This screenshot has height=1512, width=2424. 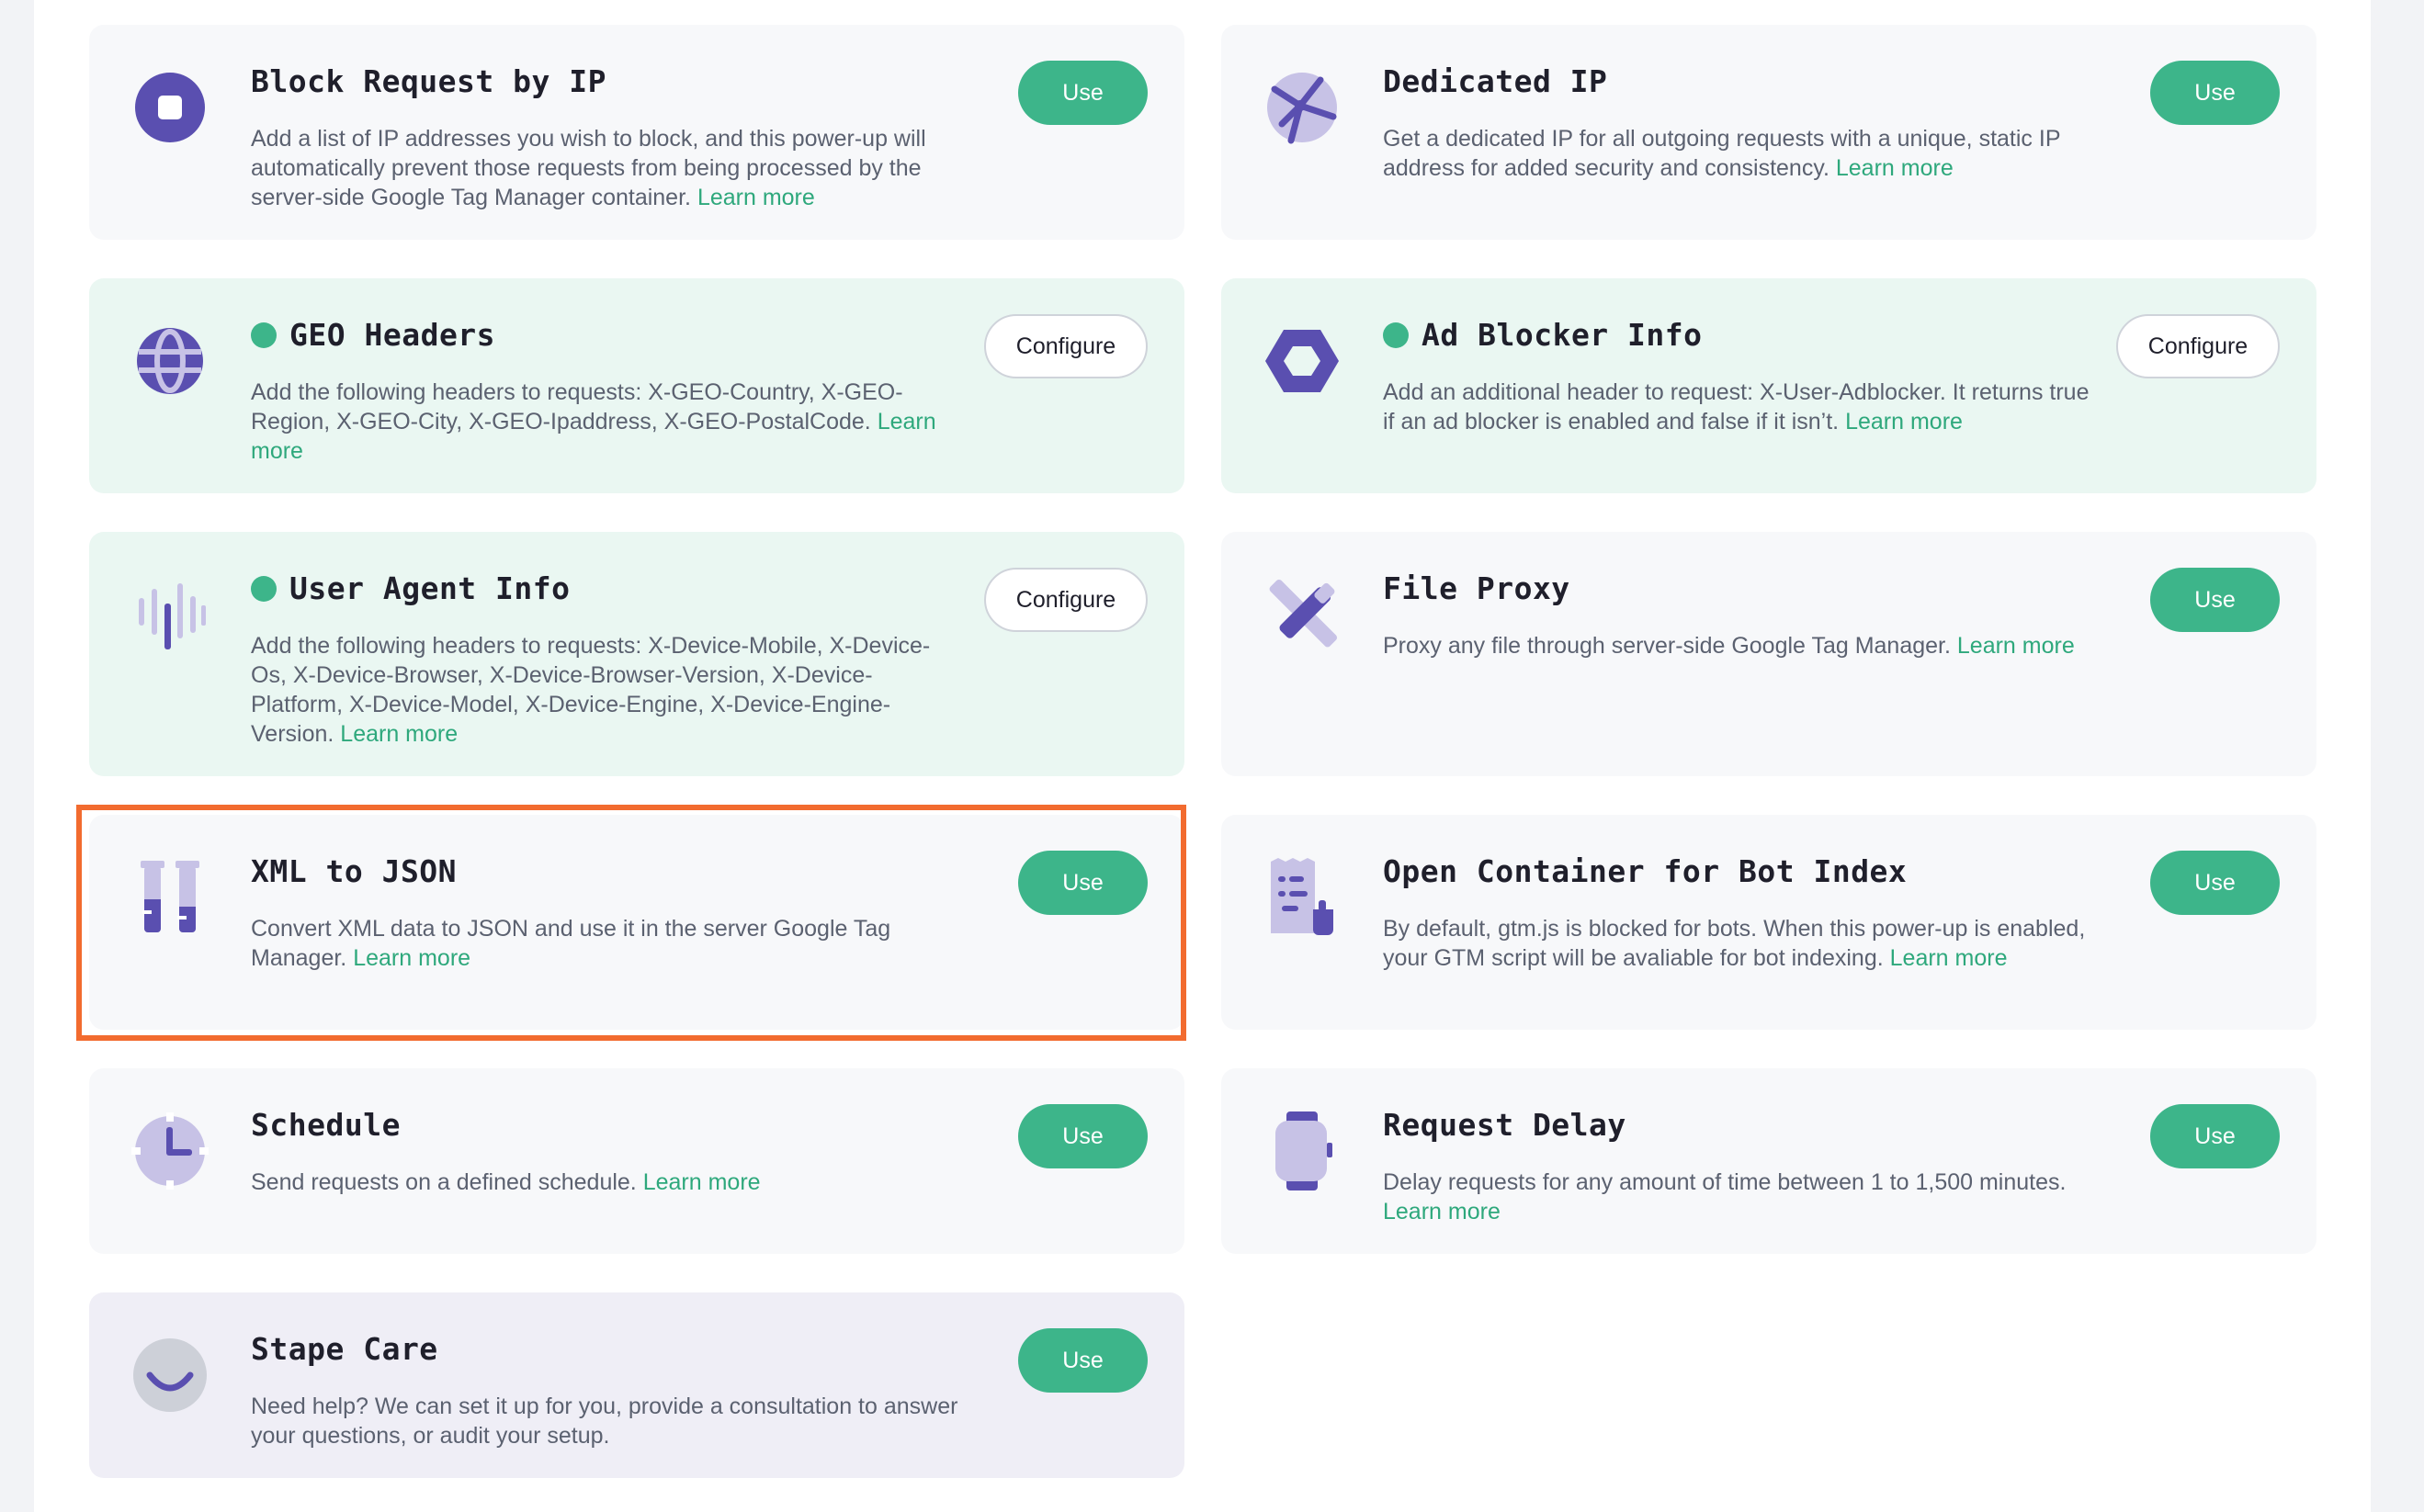 What do you see at coordinates (1562, 335) in the screenshot?
I see `card-title: Ad Blocker Info` at bounding box center [1562, 335].